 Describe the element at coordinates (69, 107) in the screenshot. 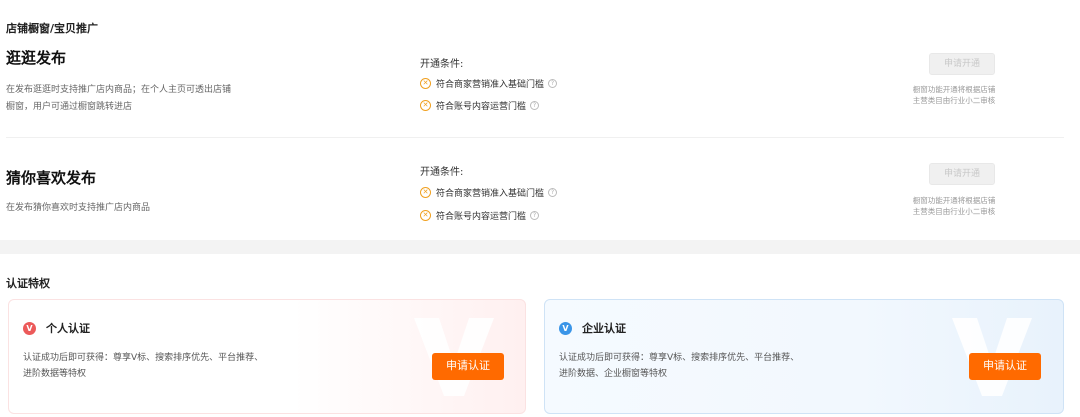

I see `feature-desc-line: 橱窗，用户可通过橱窗跳转进店` at that location.